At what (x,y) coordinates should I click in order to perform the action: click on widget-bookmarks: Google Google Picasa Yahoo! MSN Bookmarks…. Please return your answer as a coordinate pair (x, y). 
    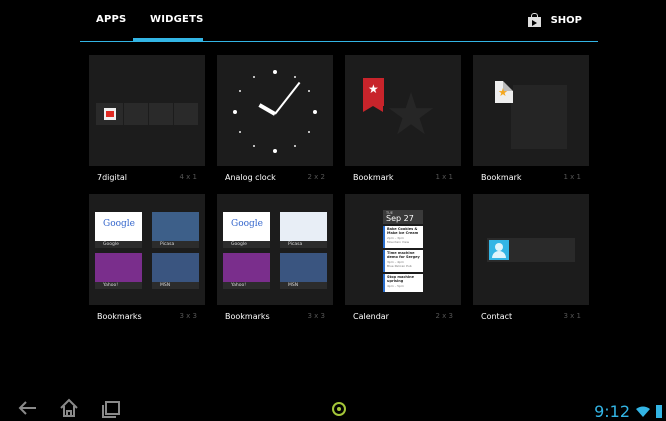
    Looking at the image, I should click on (147, 257).